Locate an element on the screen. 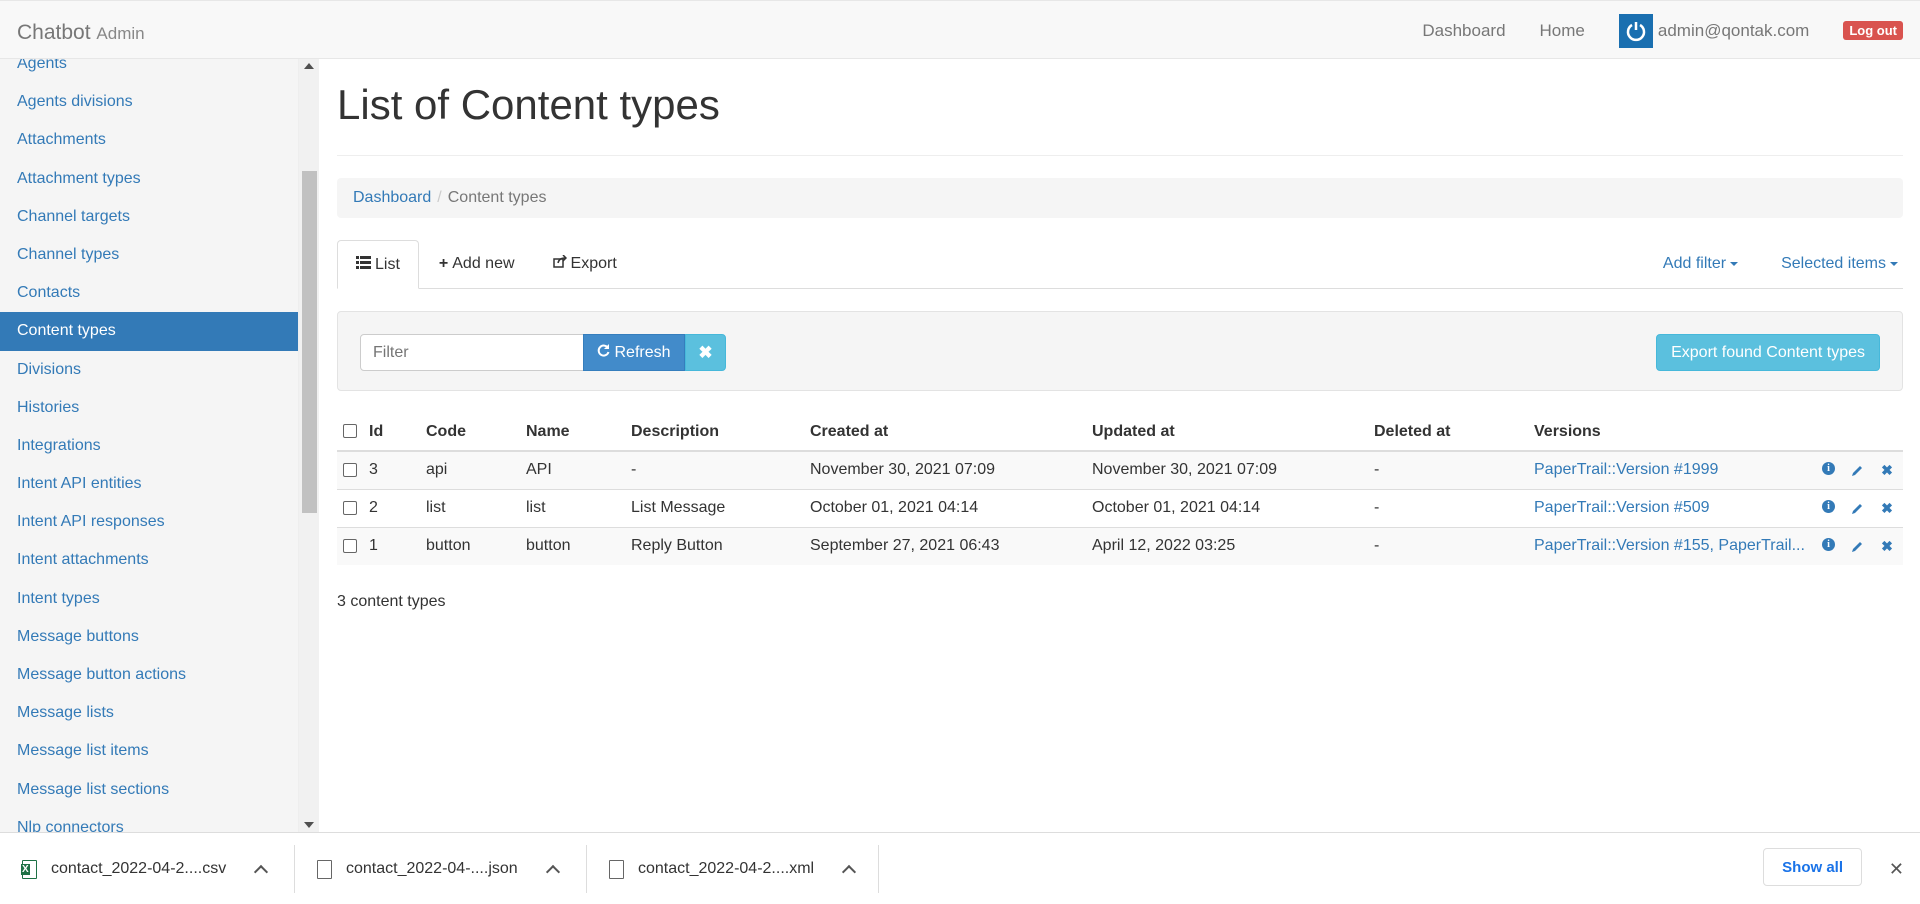 Image resolution: width=1920 pixels, height=904 pixels. sidebar-scrollbar is located at coordinates (309, 445).